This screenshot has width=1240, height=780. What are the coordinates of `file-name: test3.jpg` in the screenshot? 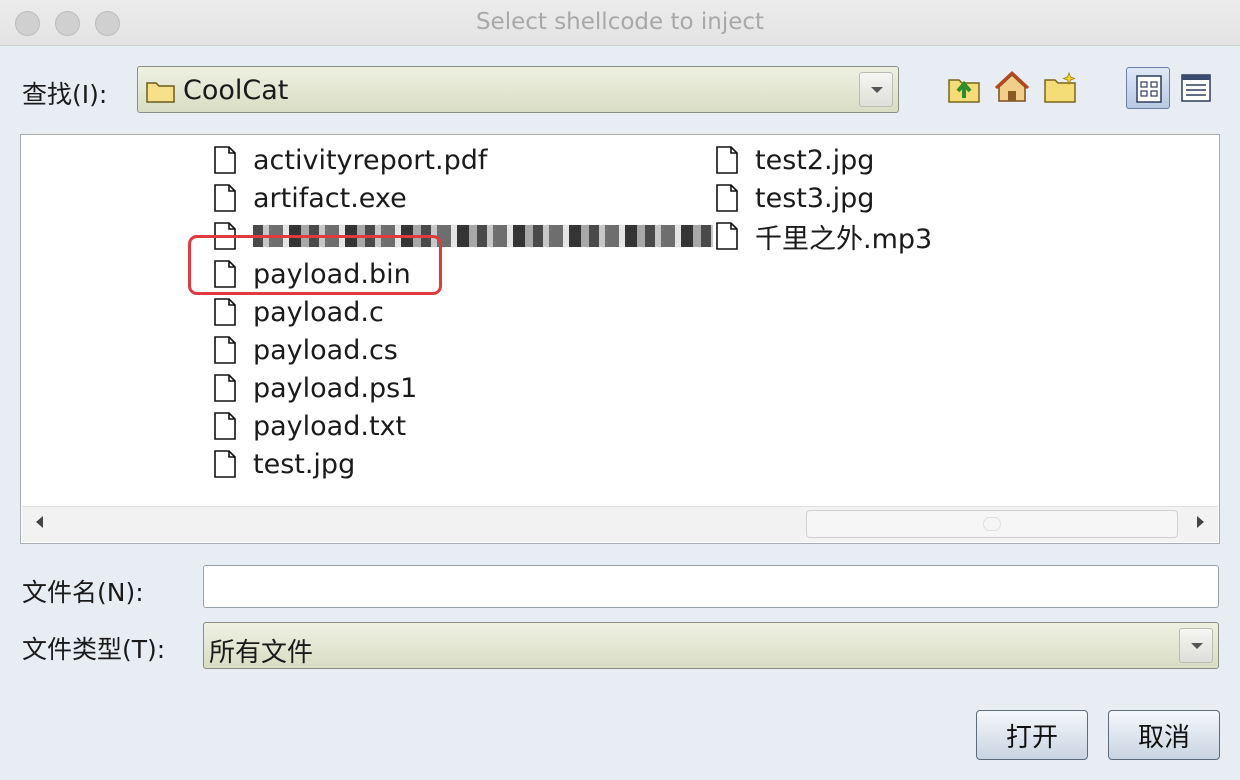 It's located at (815, 198).